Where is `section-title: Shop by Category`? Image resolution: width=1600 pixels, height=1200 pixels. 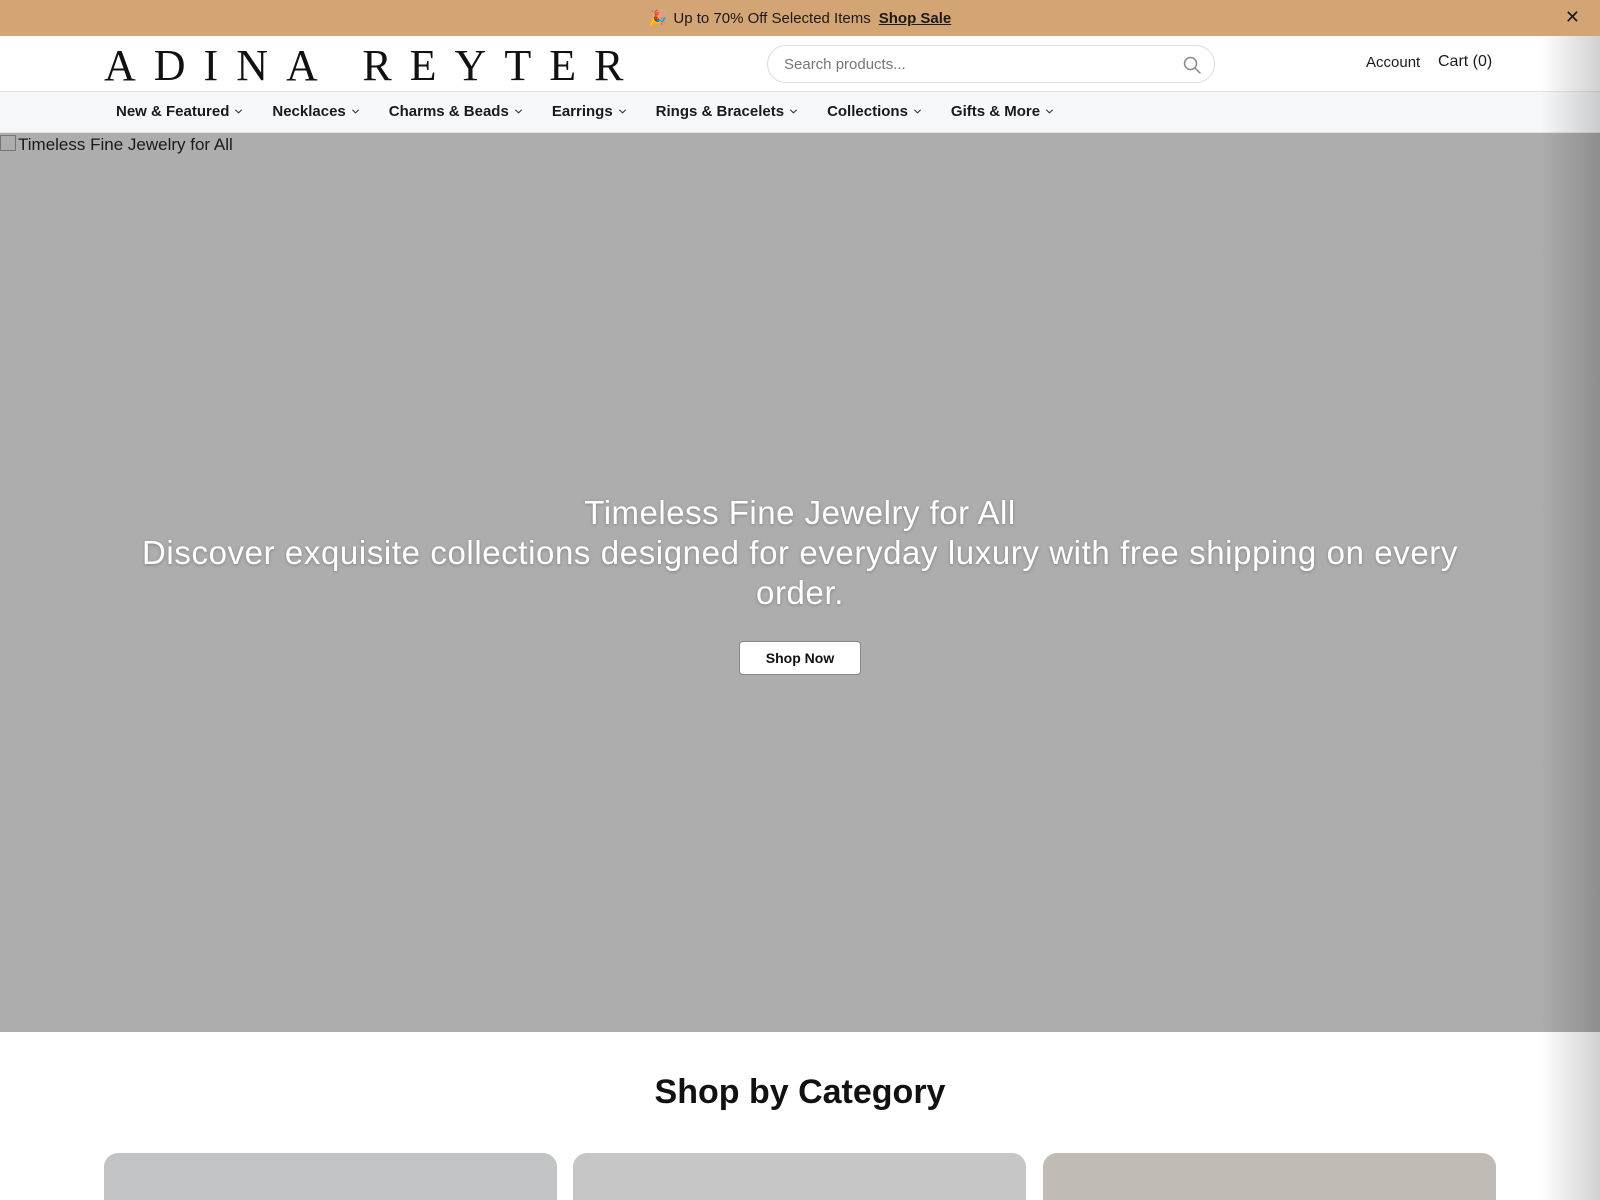
section-title: Shop by Category is located at coordinates (800, 1092).